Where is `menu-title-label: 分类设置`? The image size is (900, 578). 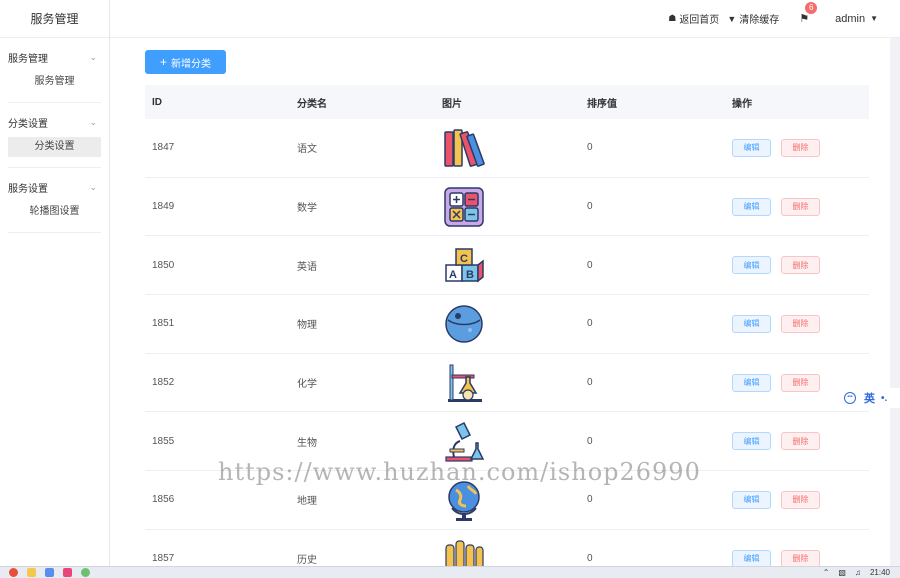
menu-title-label: 分类设置 is located at coordinates (28, 124).